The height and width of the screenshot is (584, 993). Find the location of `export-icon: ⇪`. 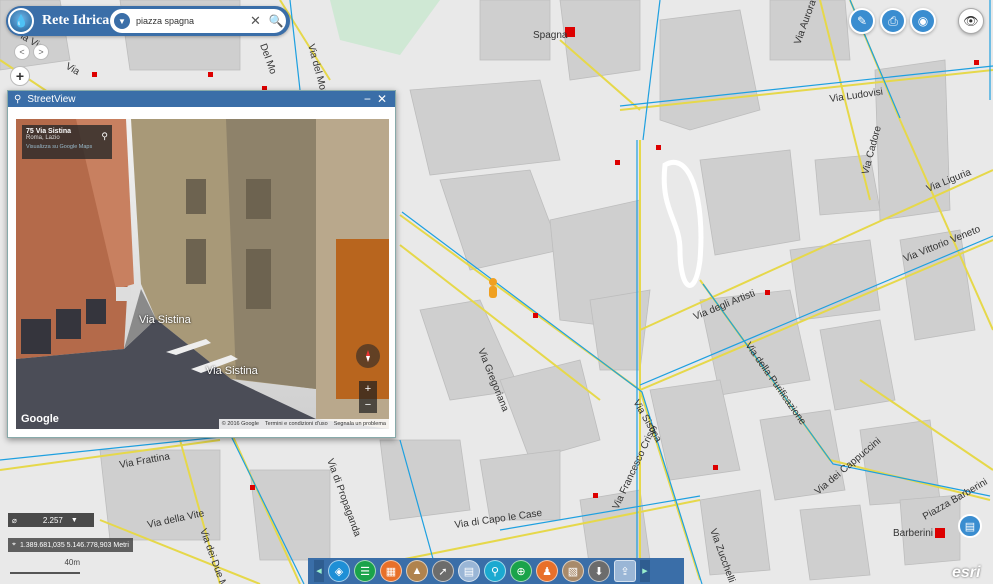

export-icon: ⇪ is located at coordinates (625, 571).